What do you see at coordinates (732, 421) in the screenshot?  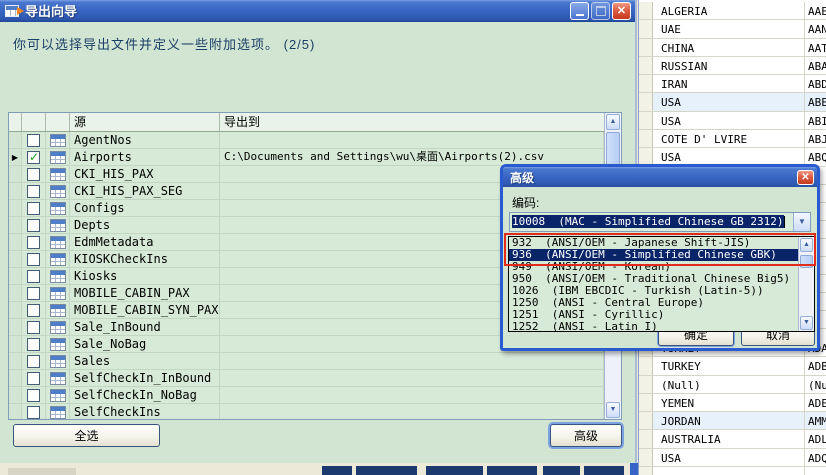 I see `table-row: JORDAN AMM` at bounding box center [732, 421].